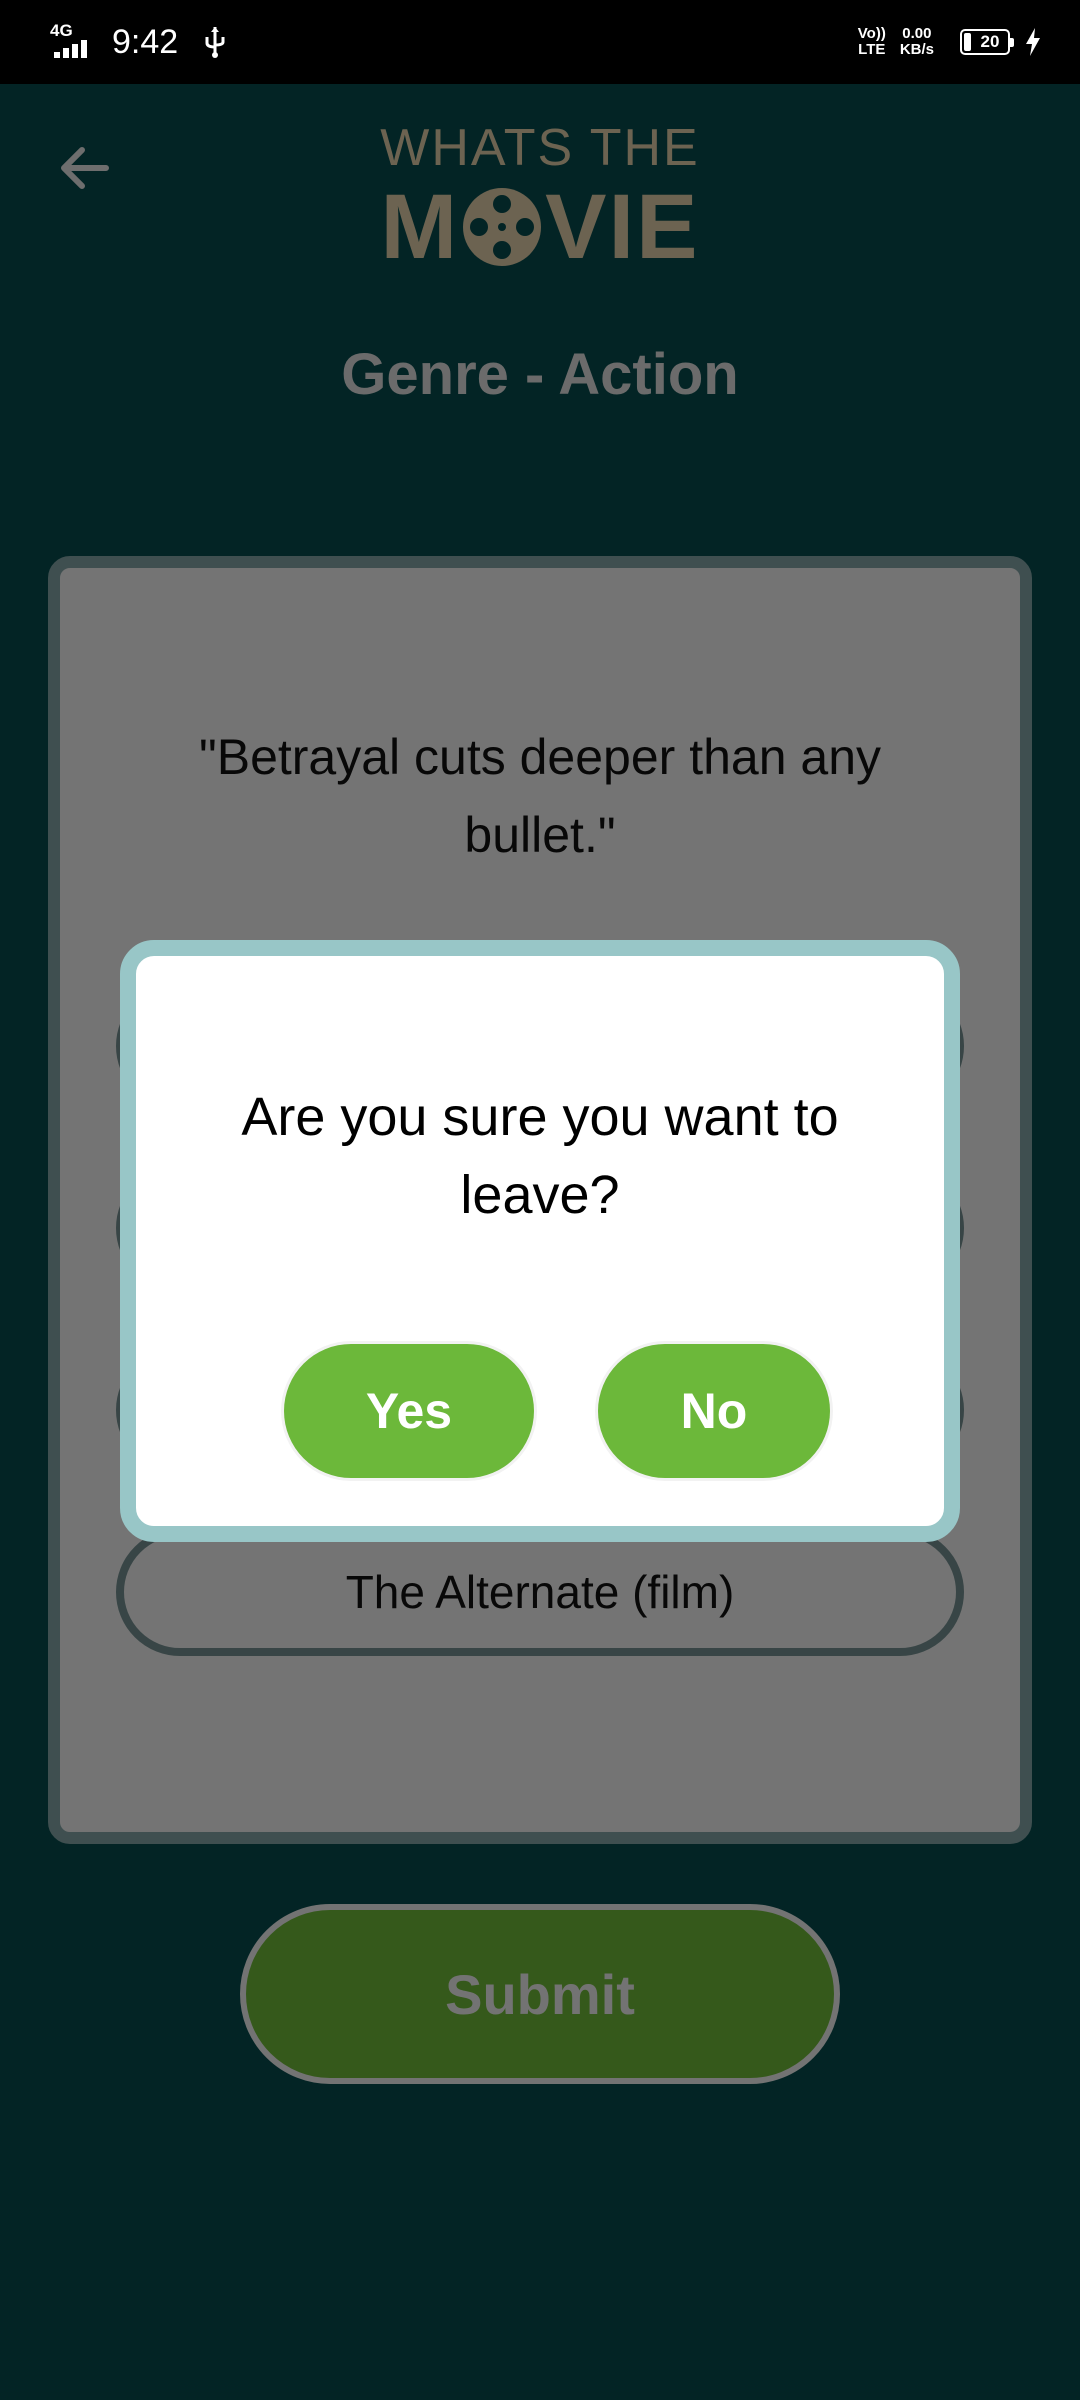 This screenshot has width=1080, height=2400. Describe the element at coordinates (917, 33) in the screenshot. I see `speed-value: 0.00` at that location.